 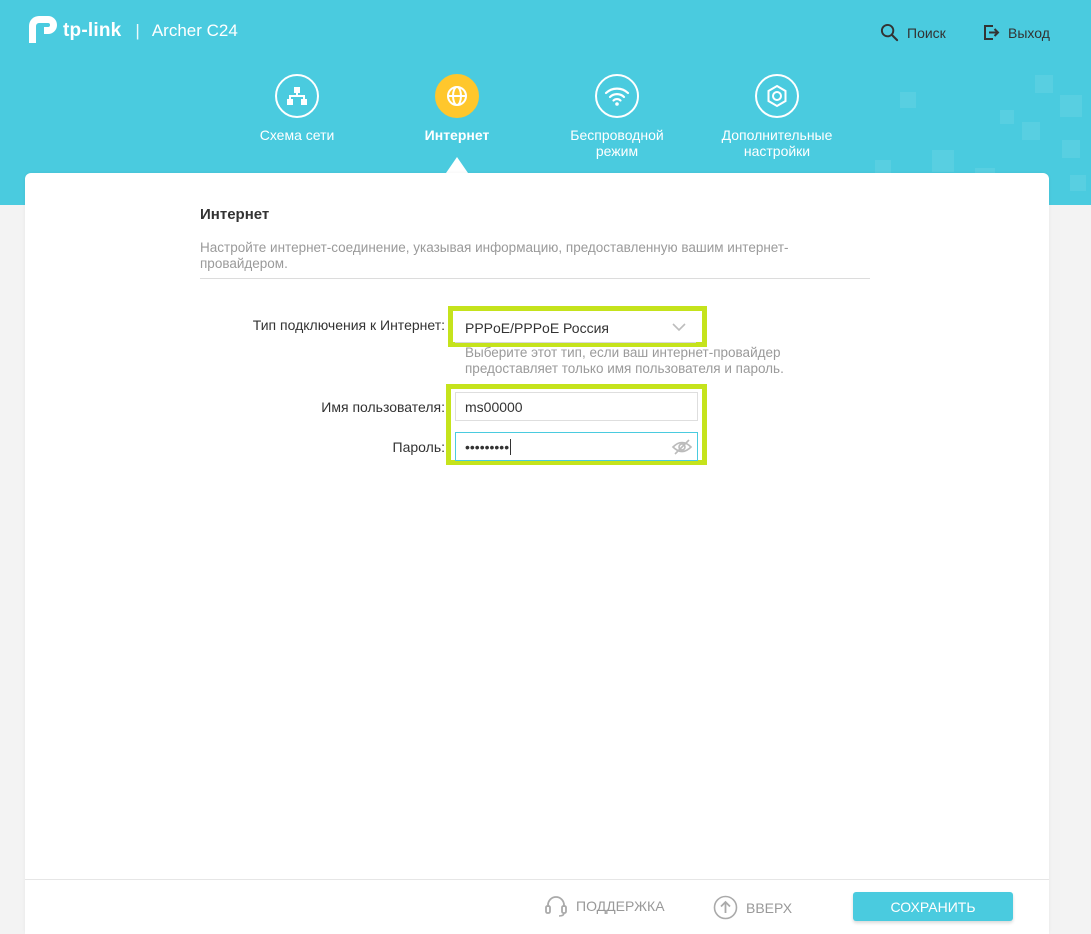 What do you see at coordinates (682, 447) in the screenshot?
I see `eye-slash-icon` at bounding box center [682, 447].